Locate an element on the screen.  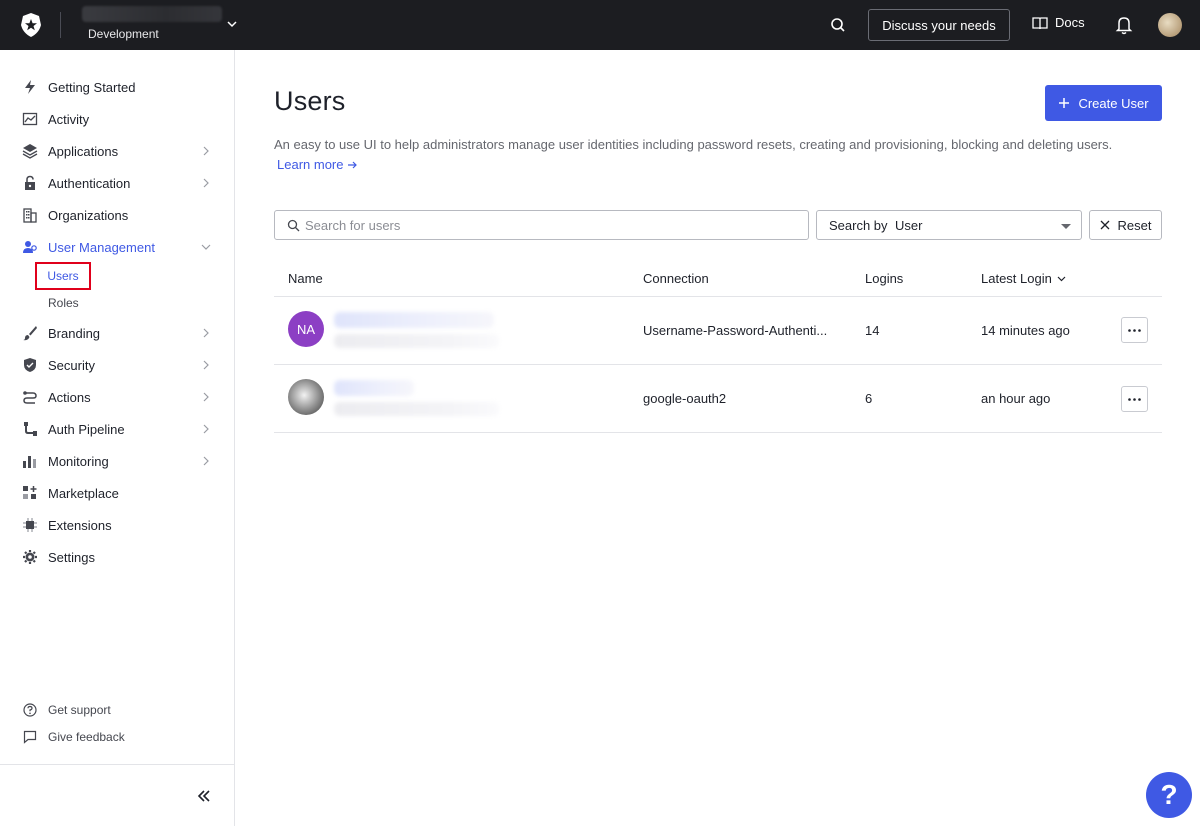
user-avatar-initials: NA is located at coordinates (306, 329).